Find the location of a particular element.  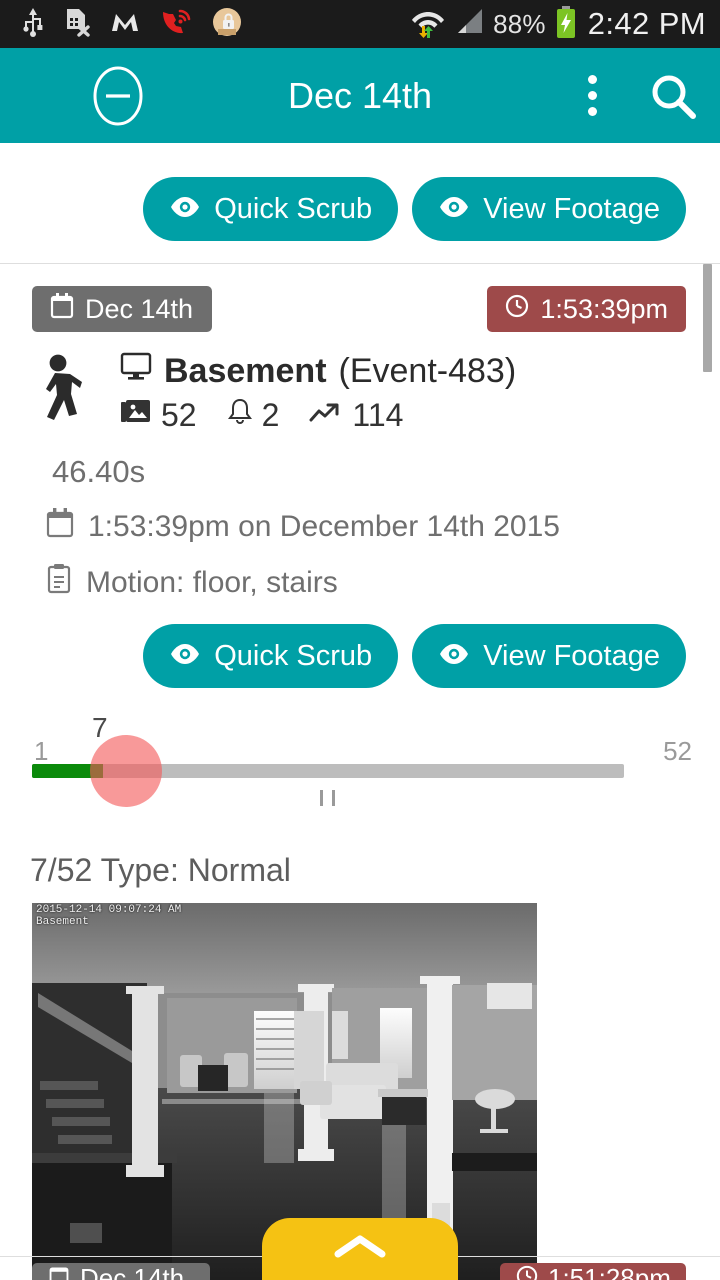

hamburger-menu-icon is located at coordinates (45, 96).